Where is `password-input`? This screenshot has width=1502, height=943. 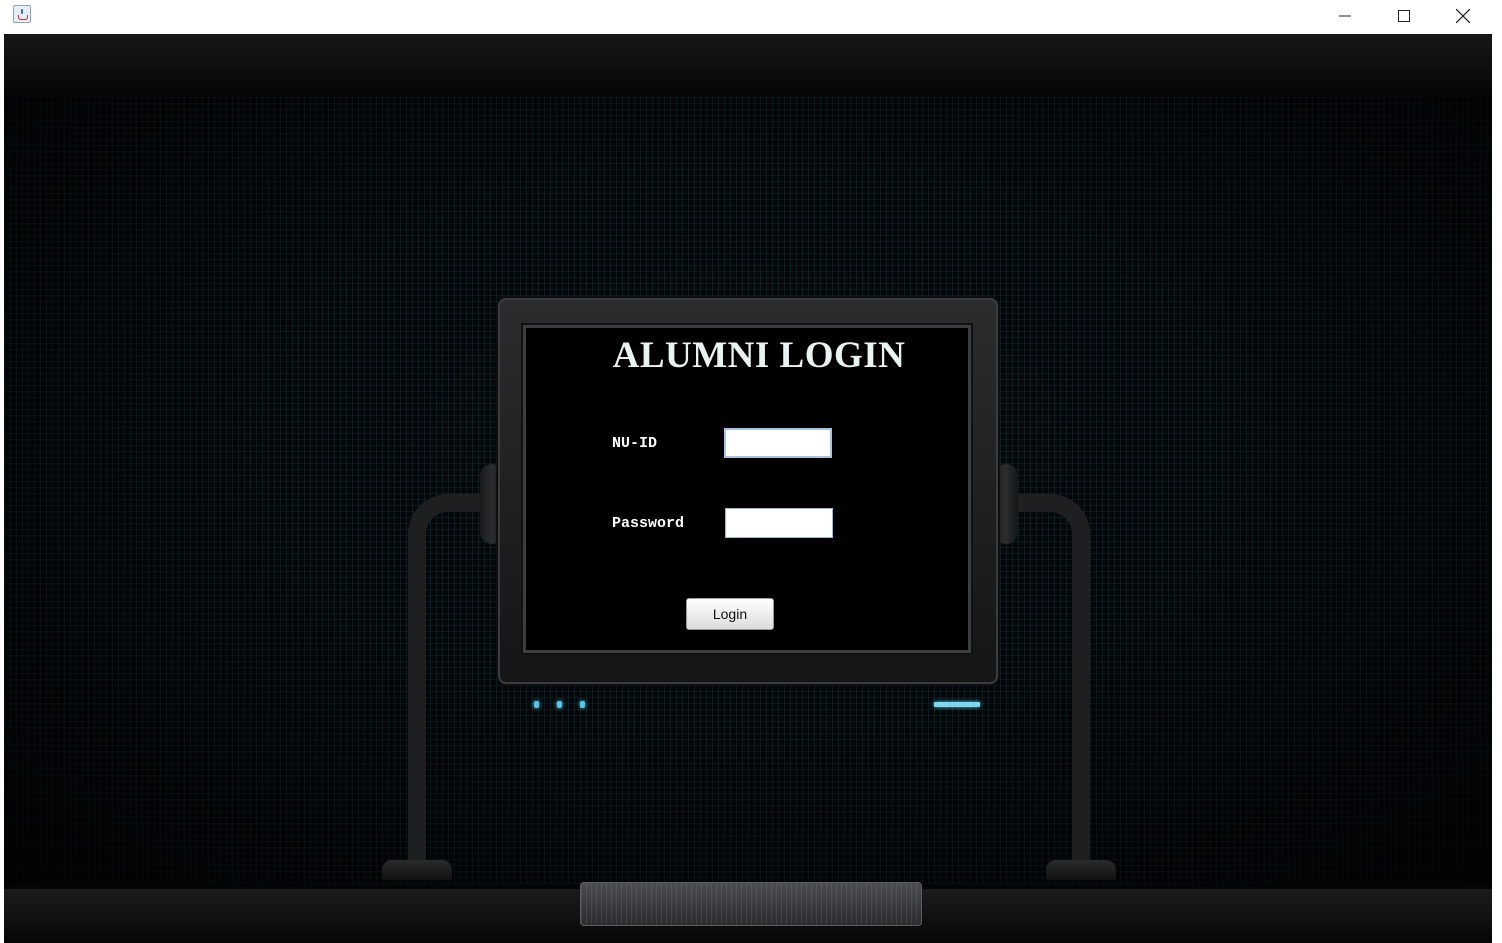
password-input is located at coordinates (779, 523).